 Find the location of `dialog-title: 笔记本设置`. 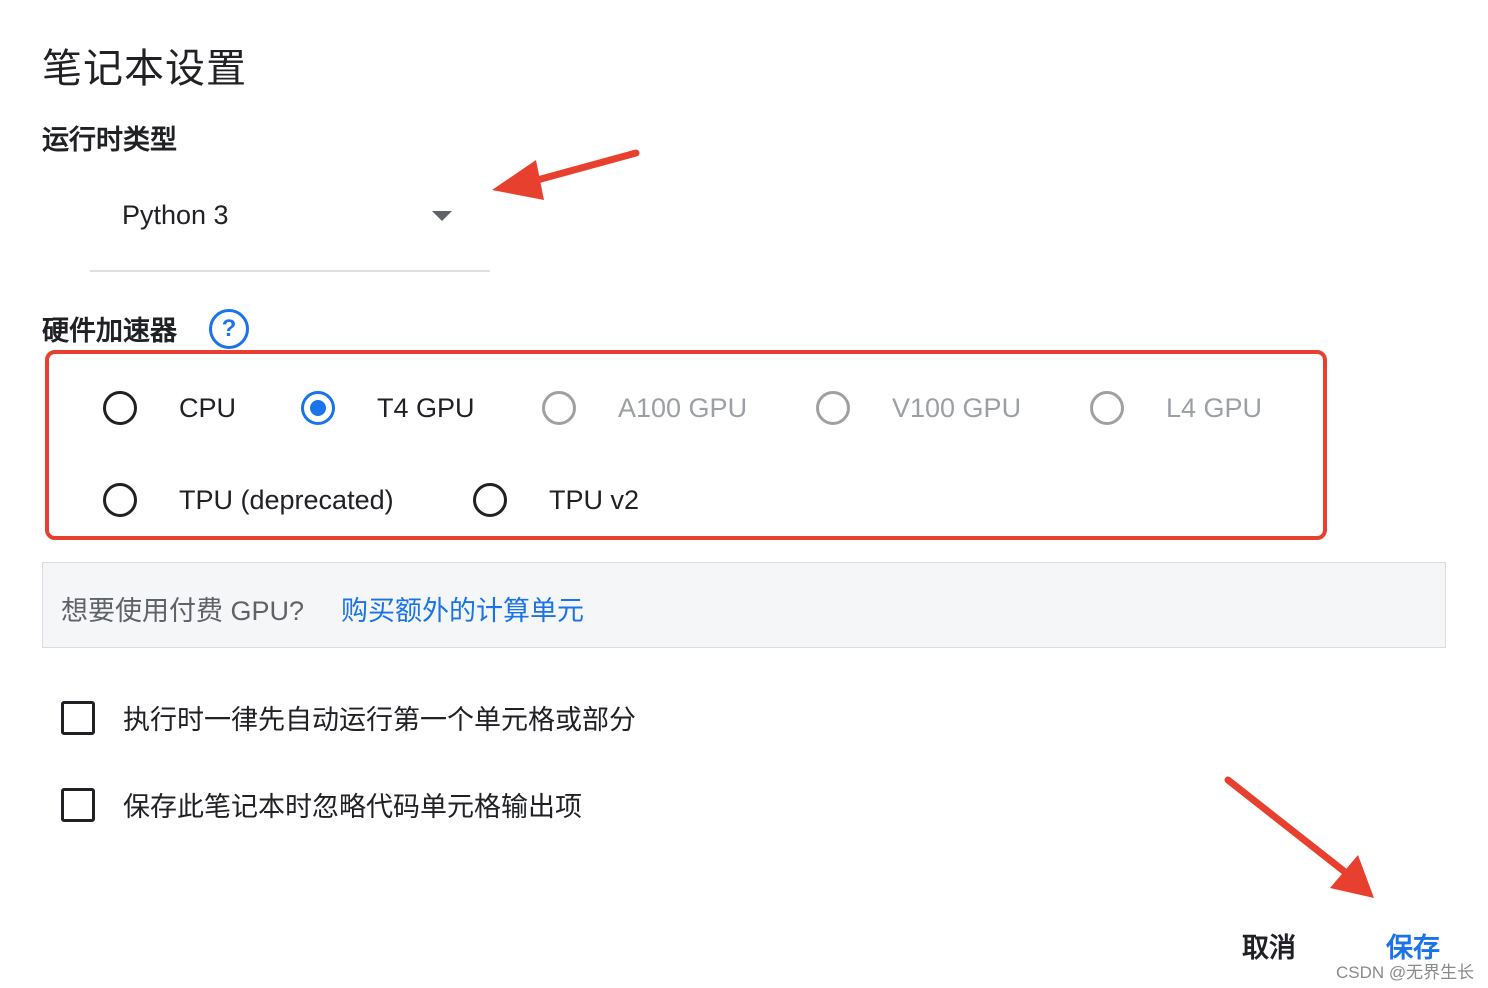

dialog-title: 笔记本设置 is located at coordinates (144, 69).